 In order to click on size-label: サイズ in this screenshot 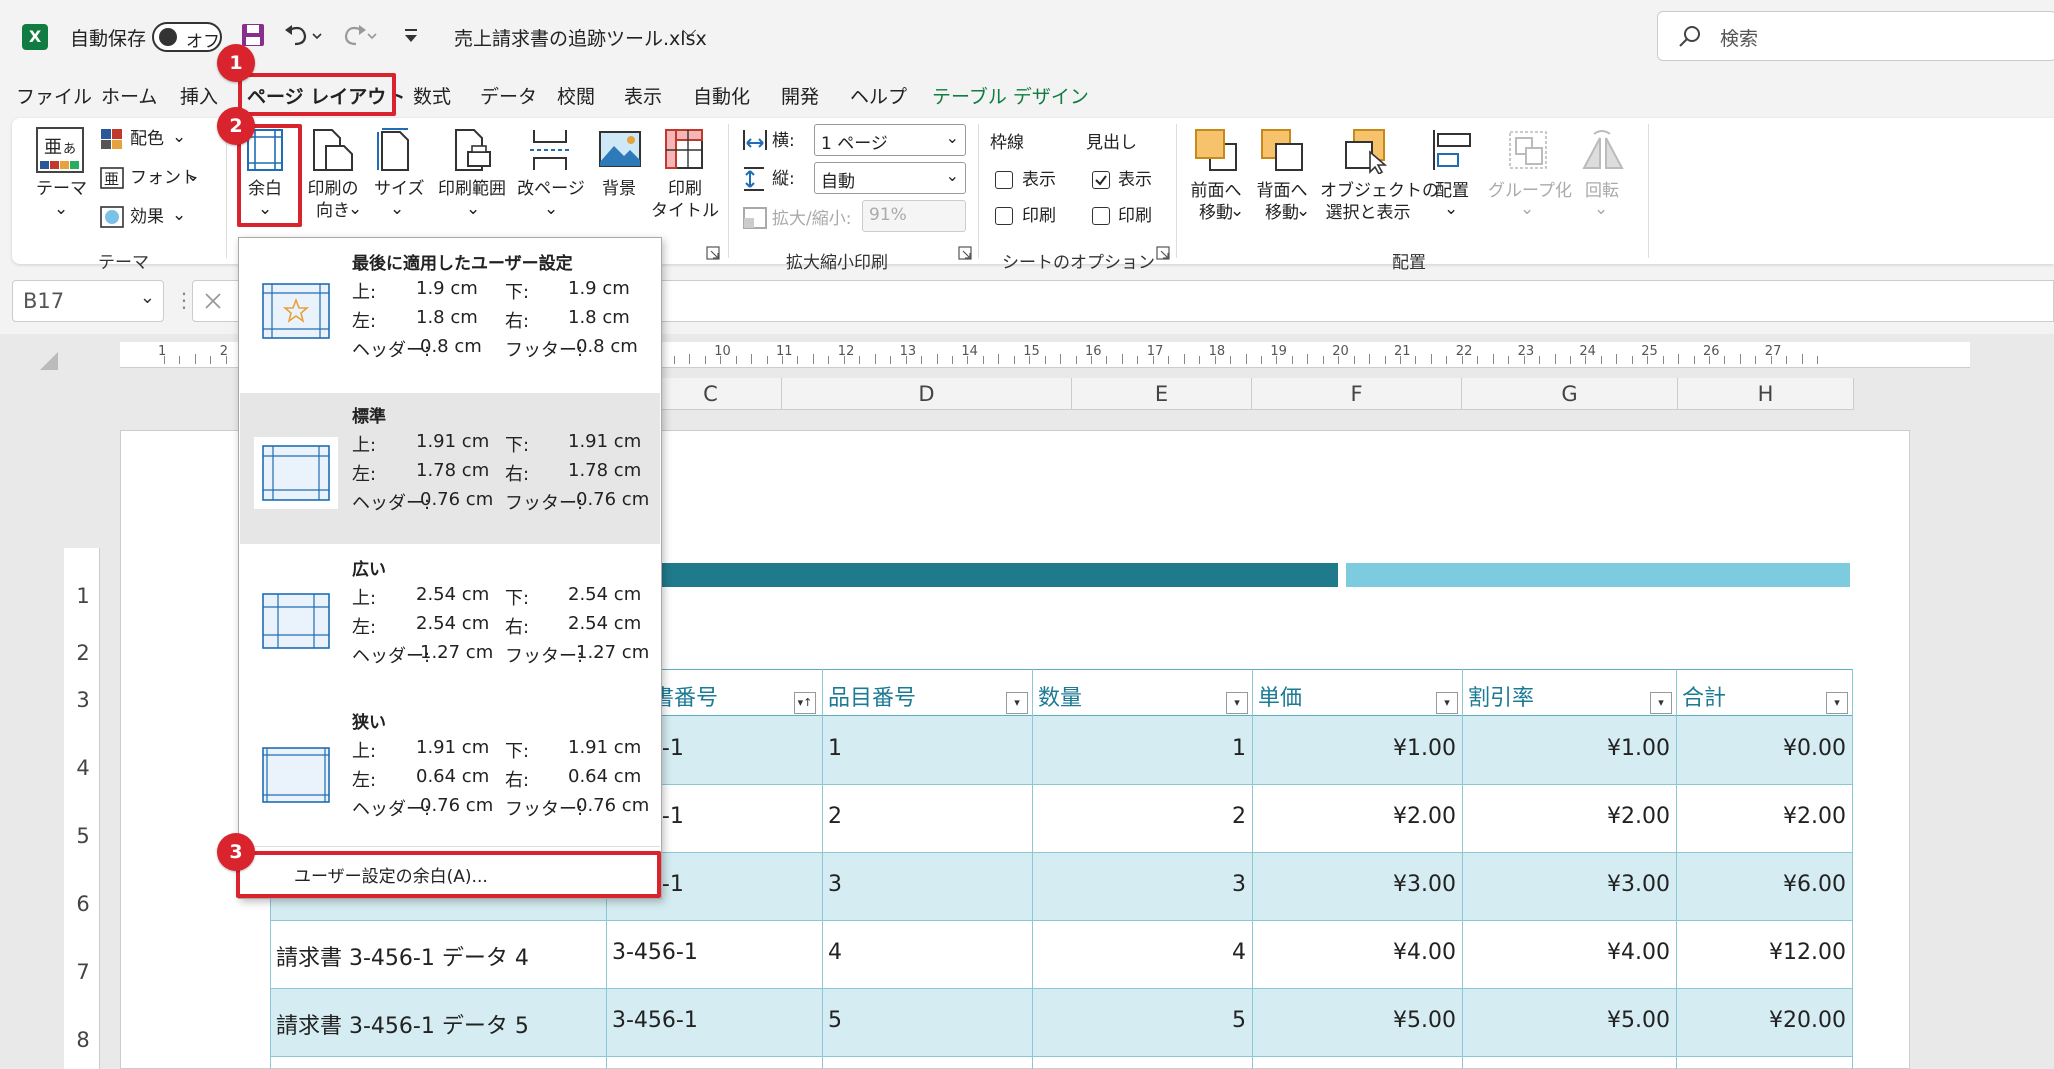, I will do `click(399, 189)`.